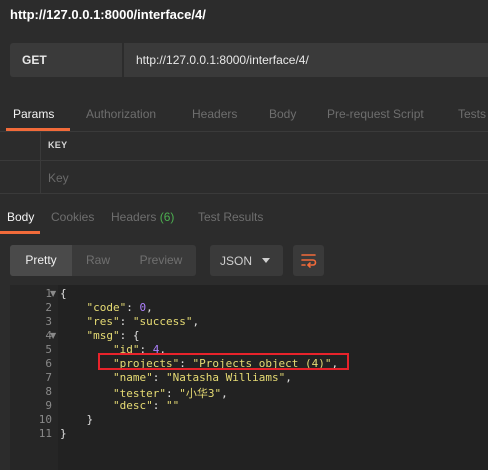 Image resolution: width=488 pixels, height=470 pixels. What do you see at coordinates (48, 349) in the screenshot?
I see `line-number: 5` at bounding box center [48, 349].